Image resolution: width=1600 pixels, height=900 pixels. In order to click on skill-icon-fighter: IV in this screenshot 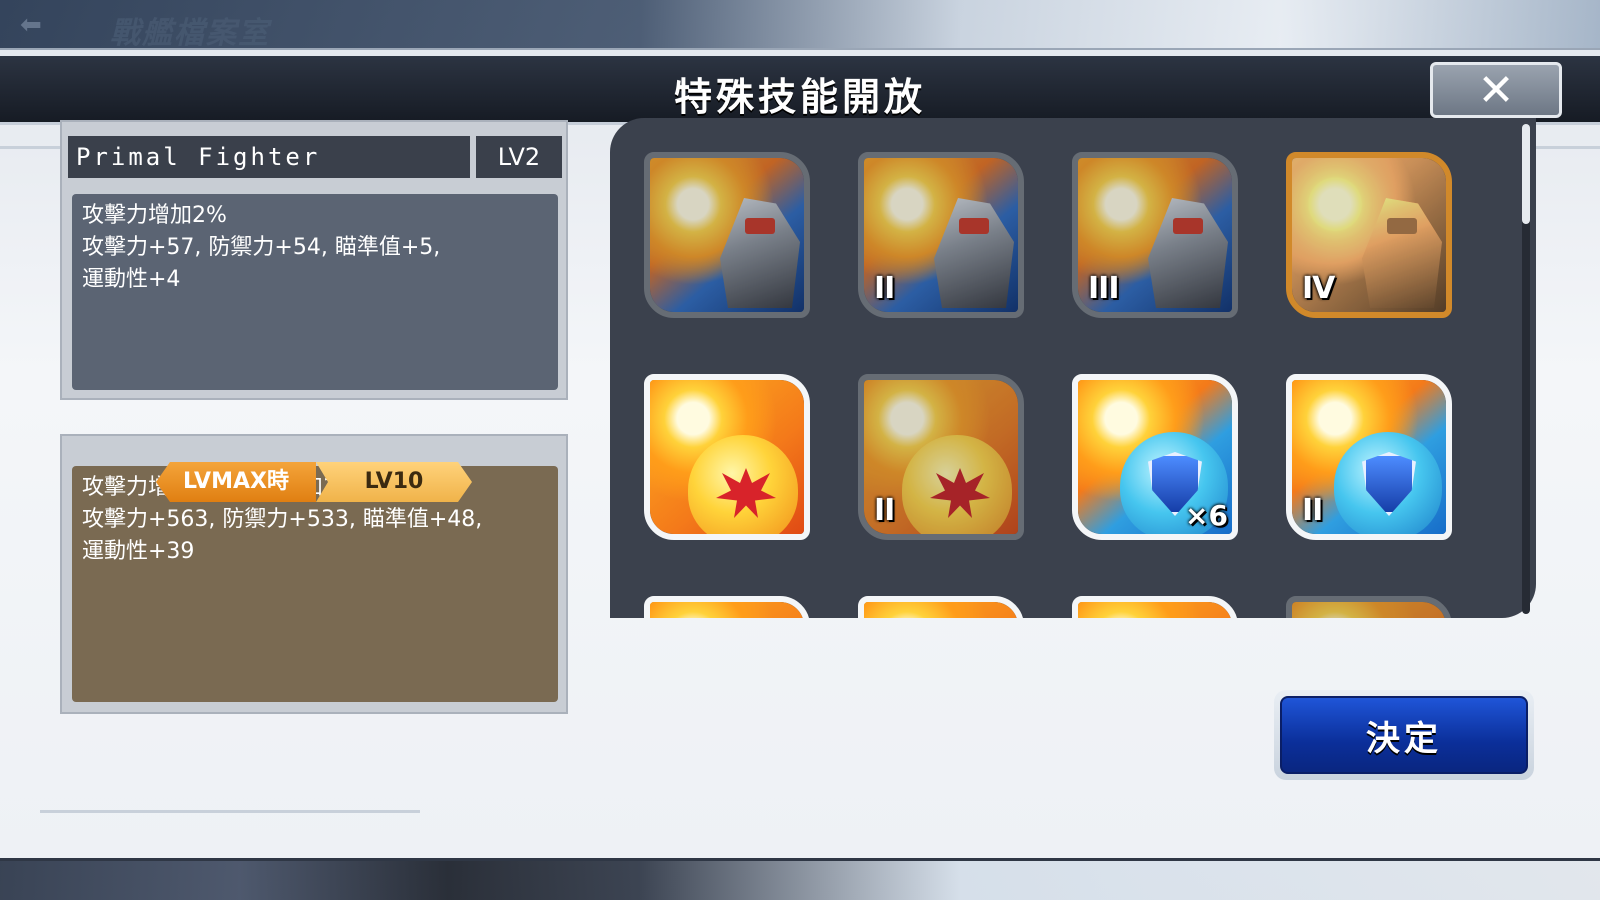, I will do `click(1369, 235)`.